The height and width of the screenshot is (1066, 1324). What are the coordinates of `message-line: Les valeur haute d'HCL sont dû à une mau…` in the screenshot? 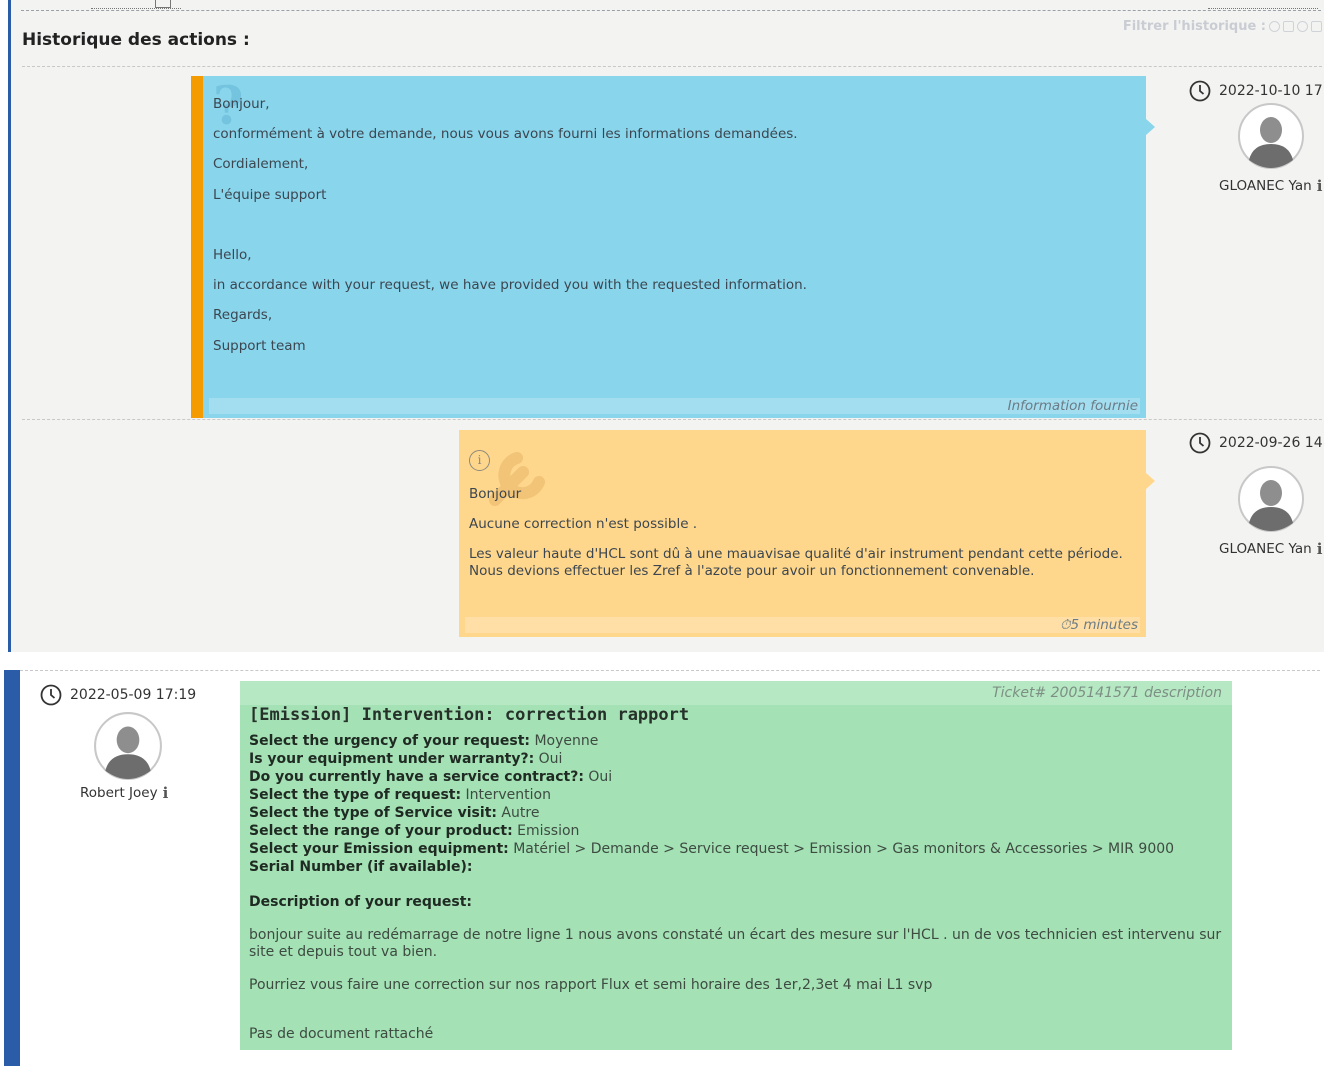 It's located at (796, 554).